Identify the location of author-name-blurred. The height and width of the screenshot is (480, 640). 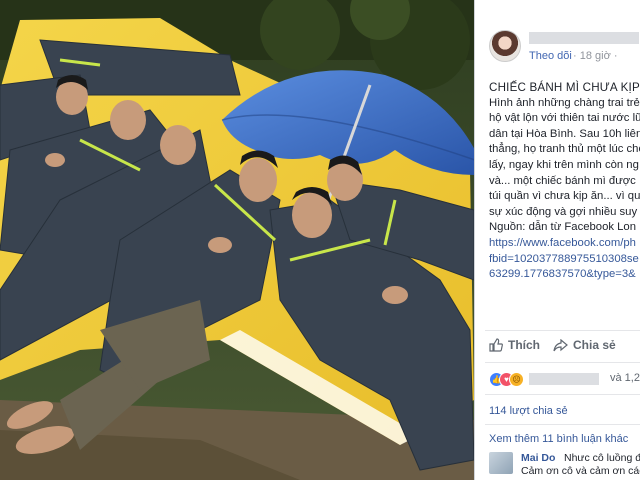
(584, 38).